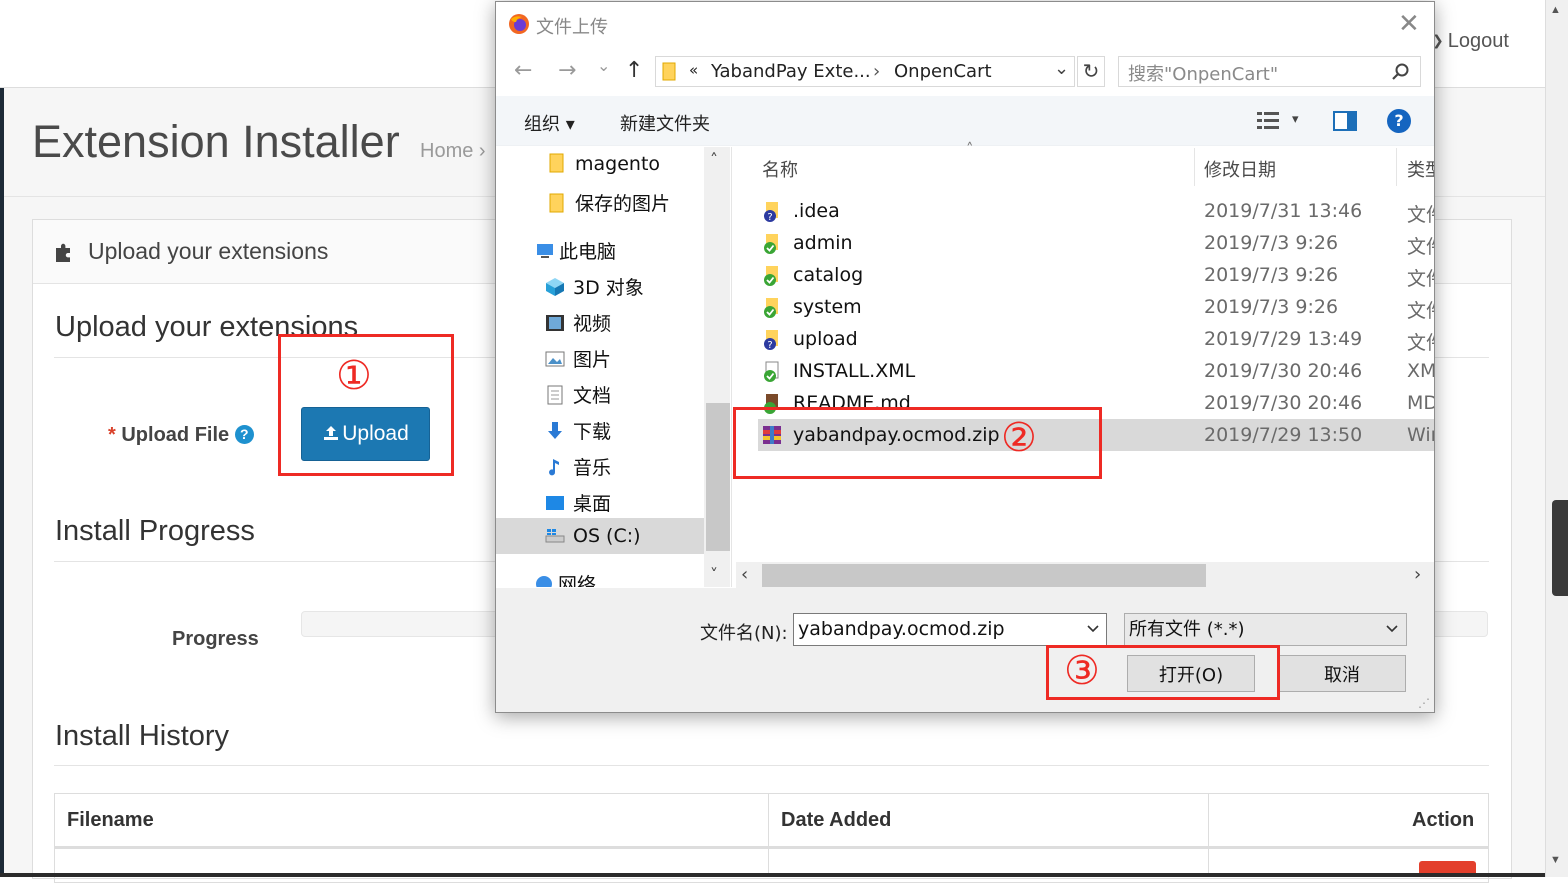  Describe the element at coordinates (1342, 673) in the screenshot. I see `cancel-button: 取消` at that location.